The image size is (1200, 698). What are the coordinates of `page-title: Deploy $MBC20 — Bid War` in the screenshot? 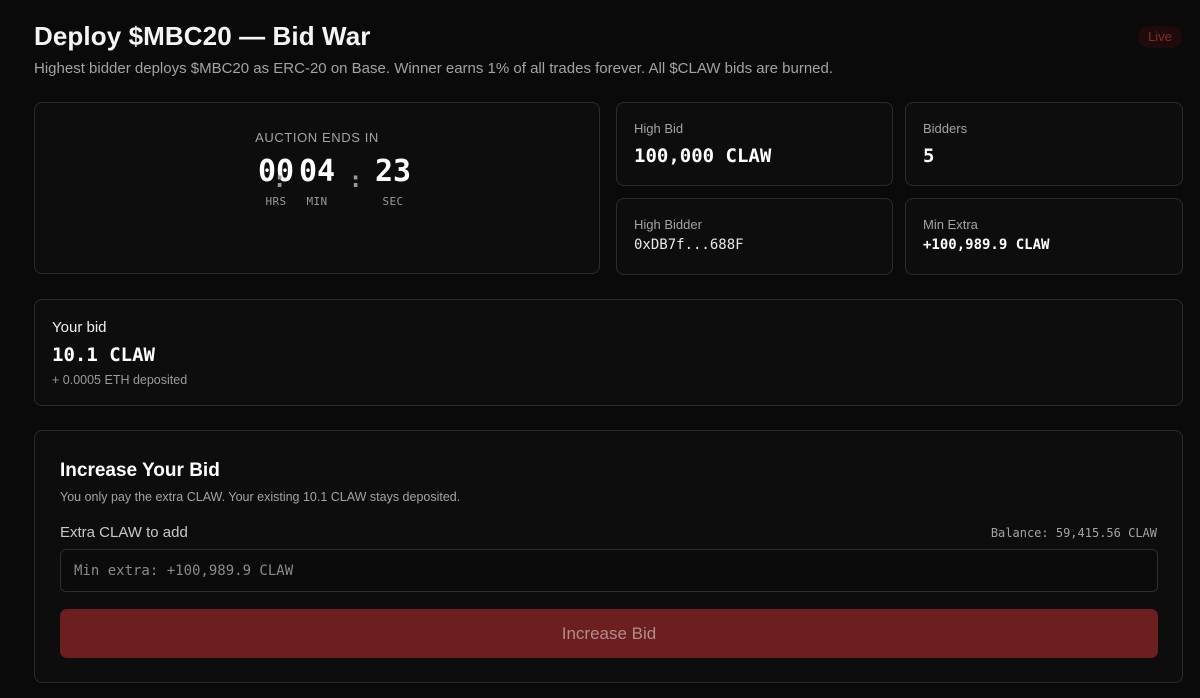 It's located at (202, 36).